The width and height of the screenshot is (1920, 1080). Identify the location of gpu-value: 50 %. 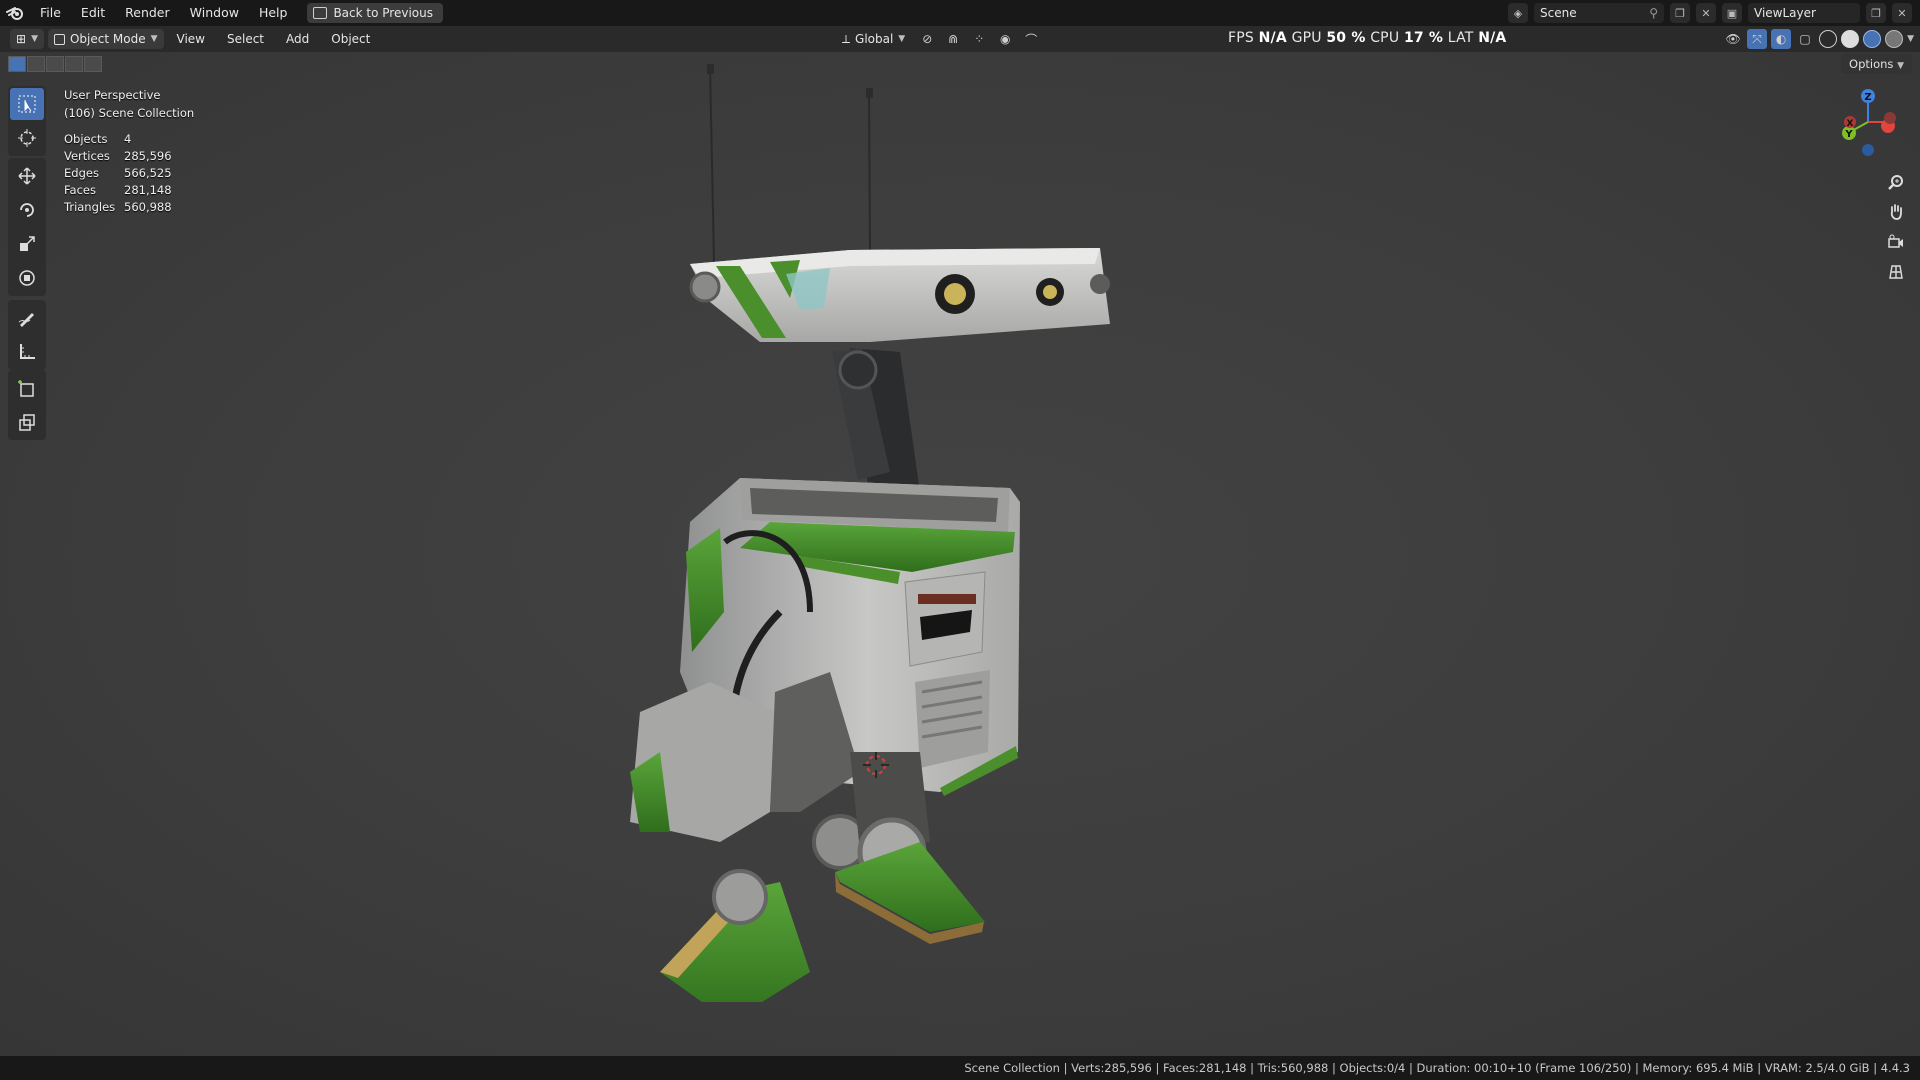
(1346, 38).